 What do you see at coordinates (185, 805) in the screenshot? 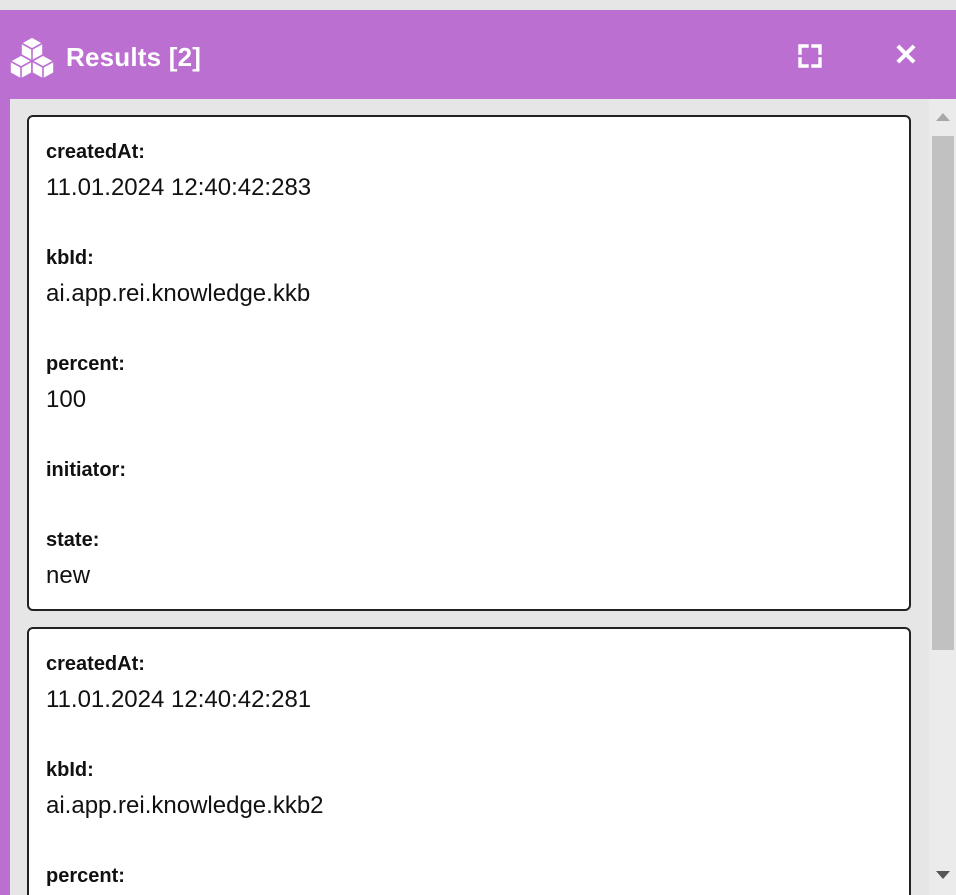
I see `field-value: ai.app.rei.knowledge.kkb2` at bounding box center [185, 805].